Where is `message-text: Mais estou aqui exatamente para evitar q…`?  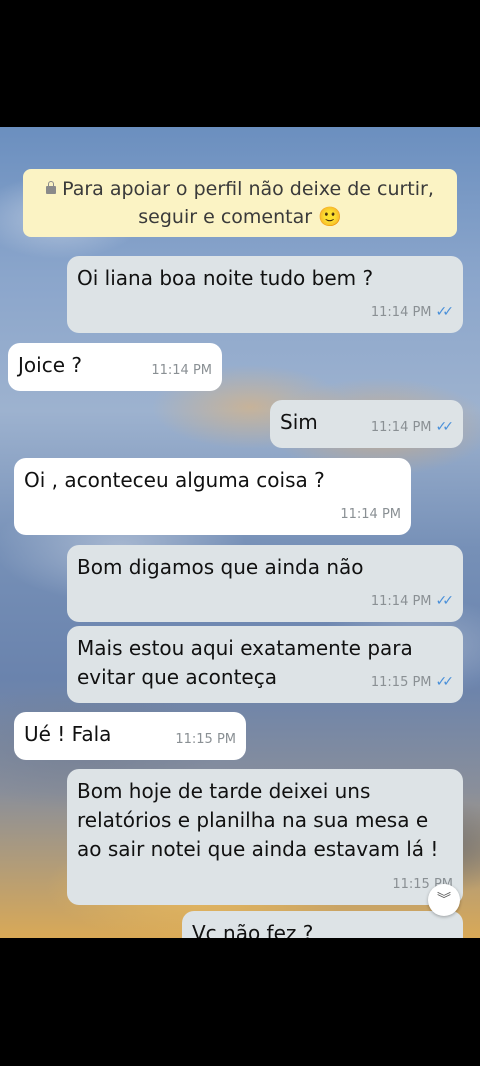 message-text: Mais estou aqui exatamente para evitar q… is located at coordinates (245, 662).